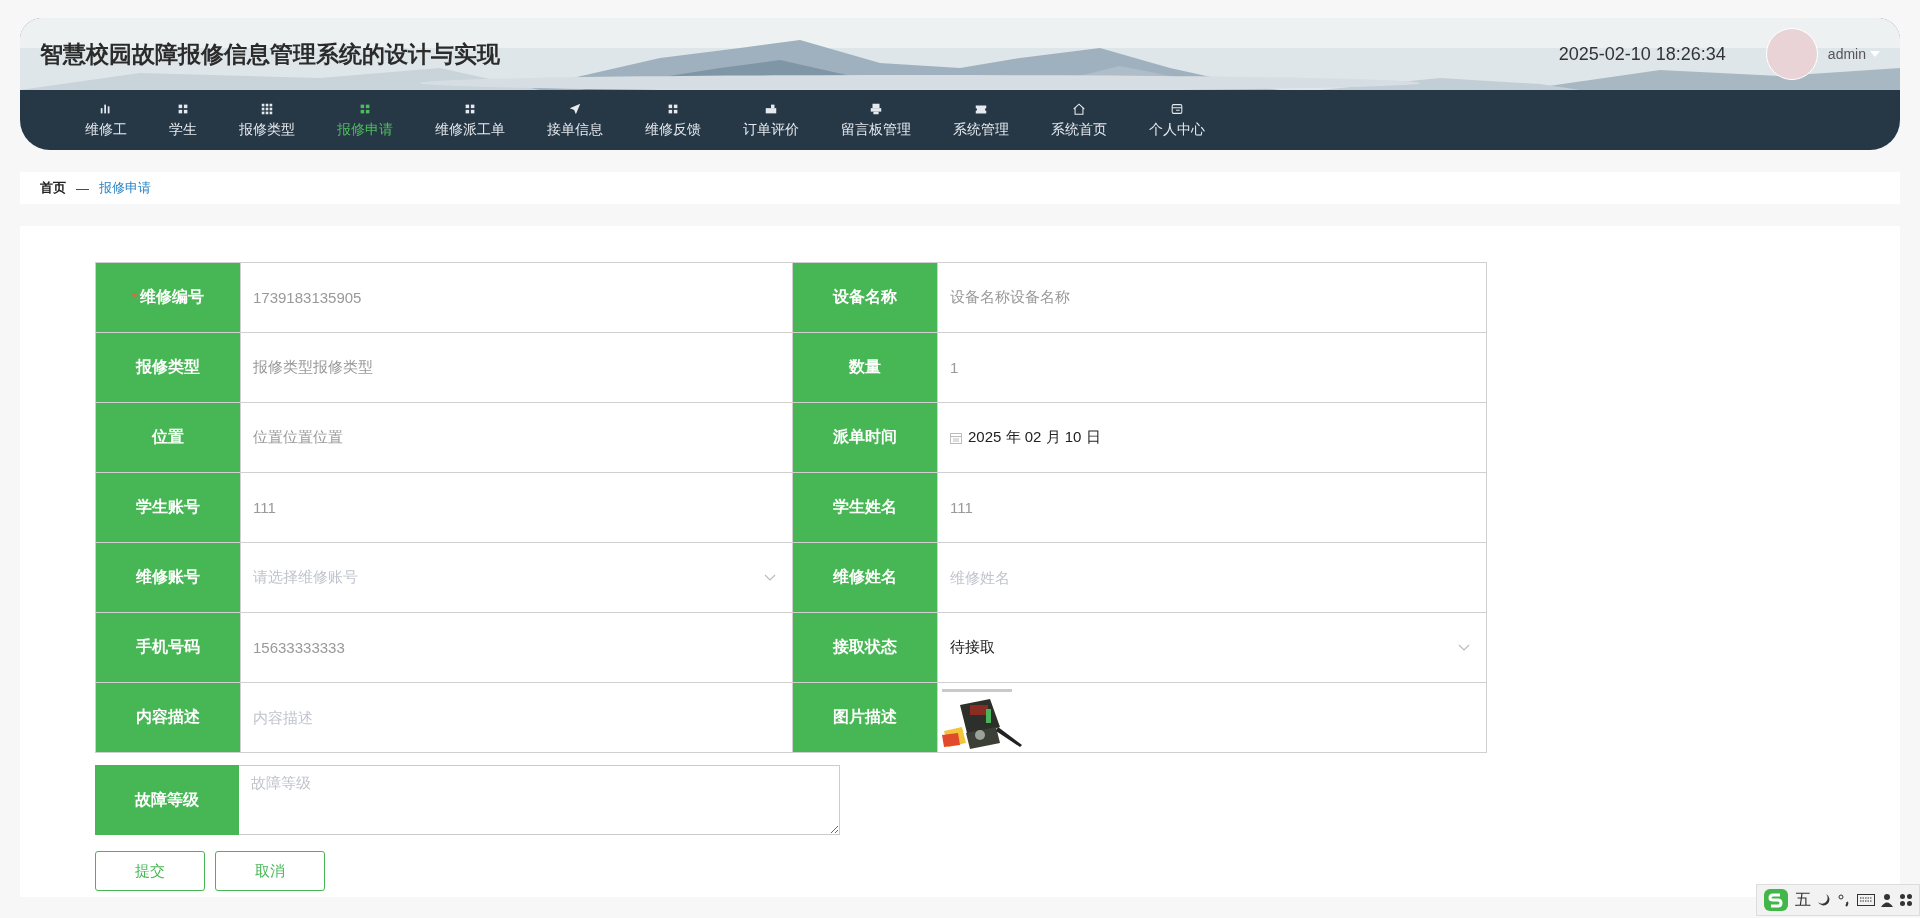 The width and height of the screenshot is (1920, 918). I want to click on home-icon, so click(1079, 108).